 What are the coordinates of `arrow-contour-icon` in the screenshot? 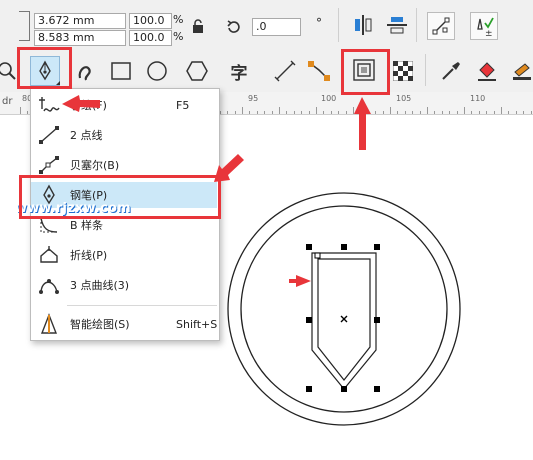 It's located at (362, 123).